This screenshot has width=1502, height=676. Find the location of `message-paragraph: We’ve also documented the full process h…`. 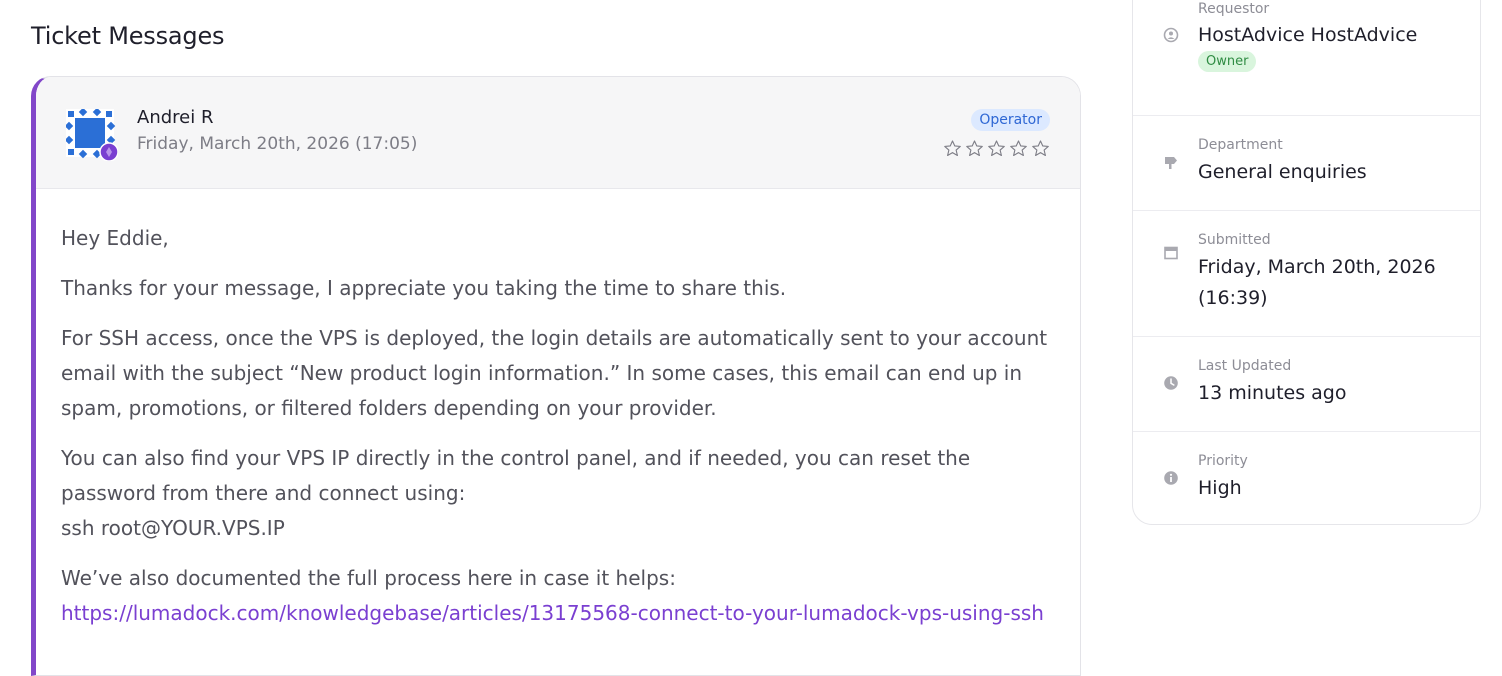

message-paragraph: We’ve also documented the full process h… is located at coordinates (556, 596).